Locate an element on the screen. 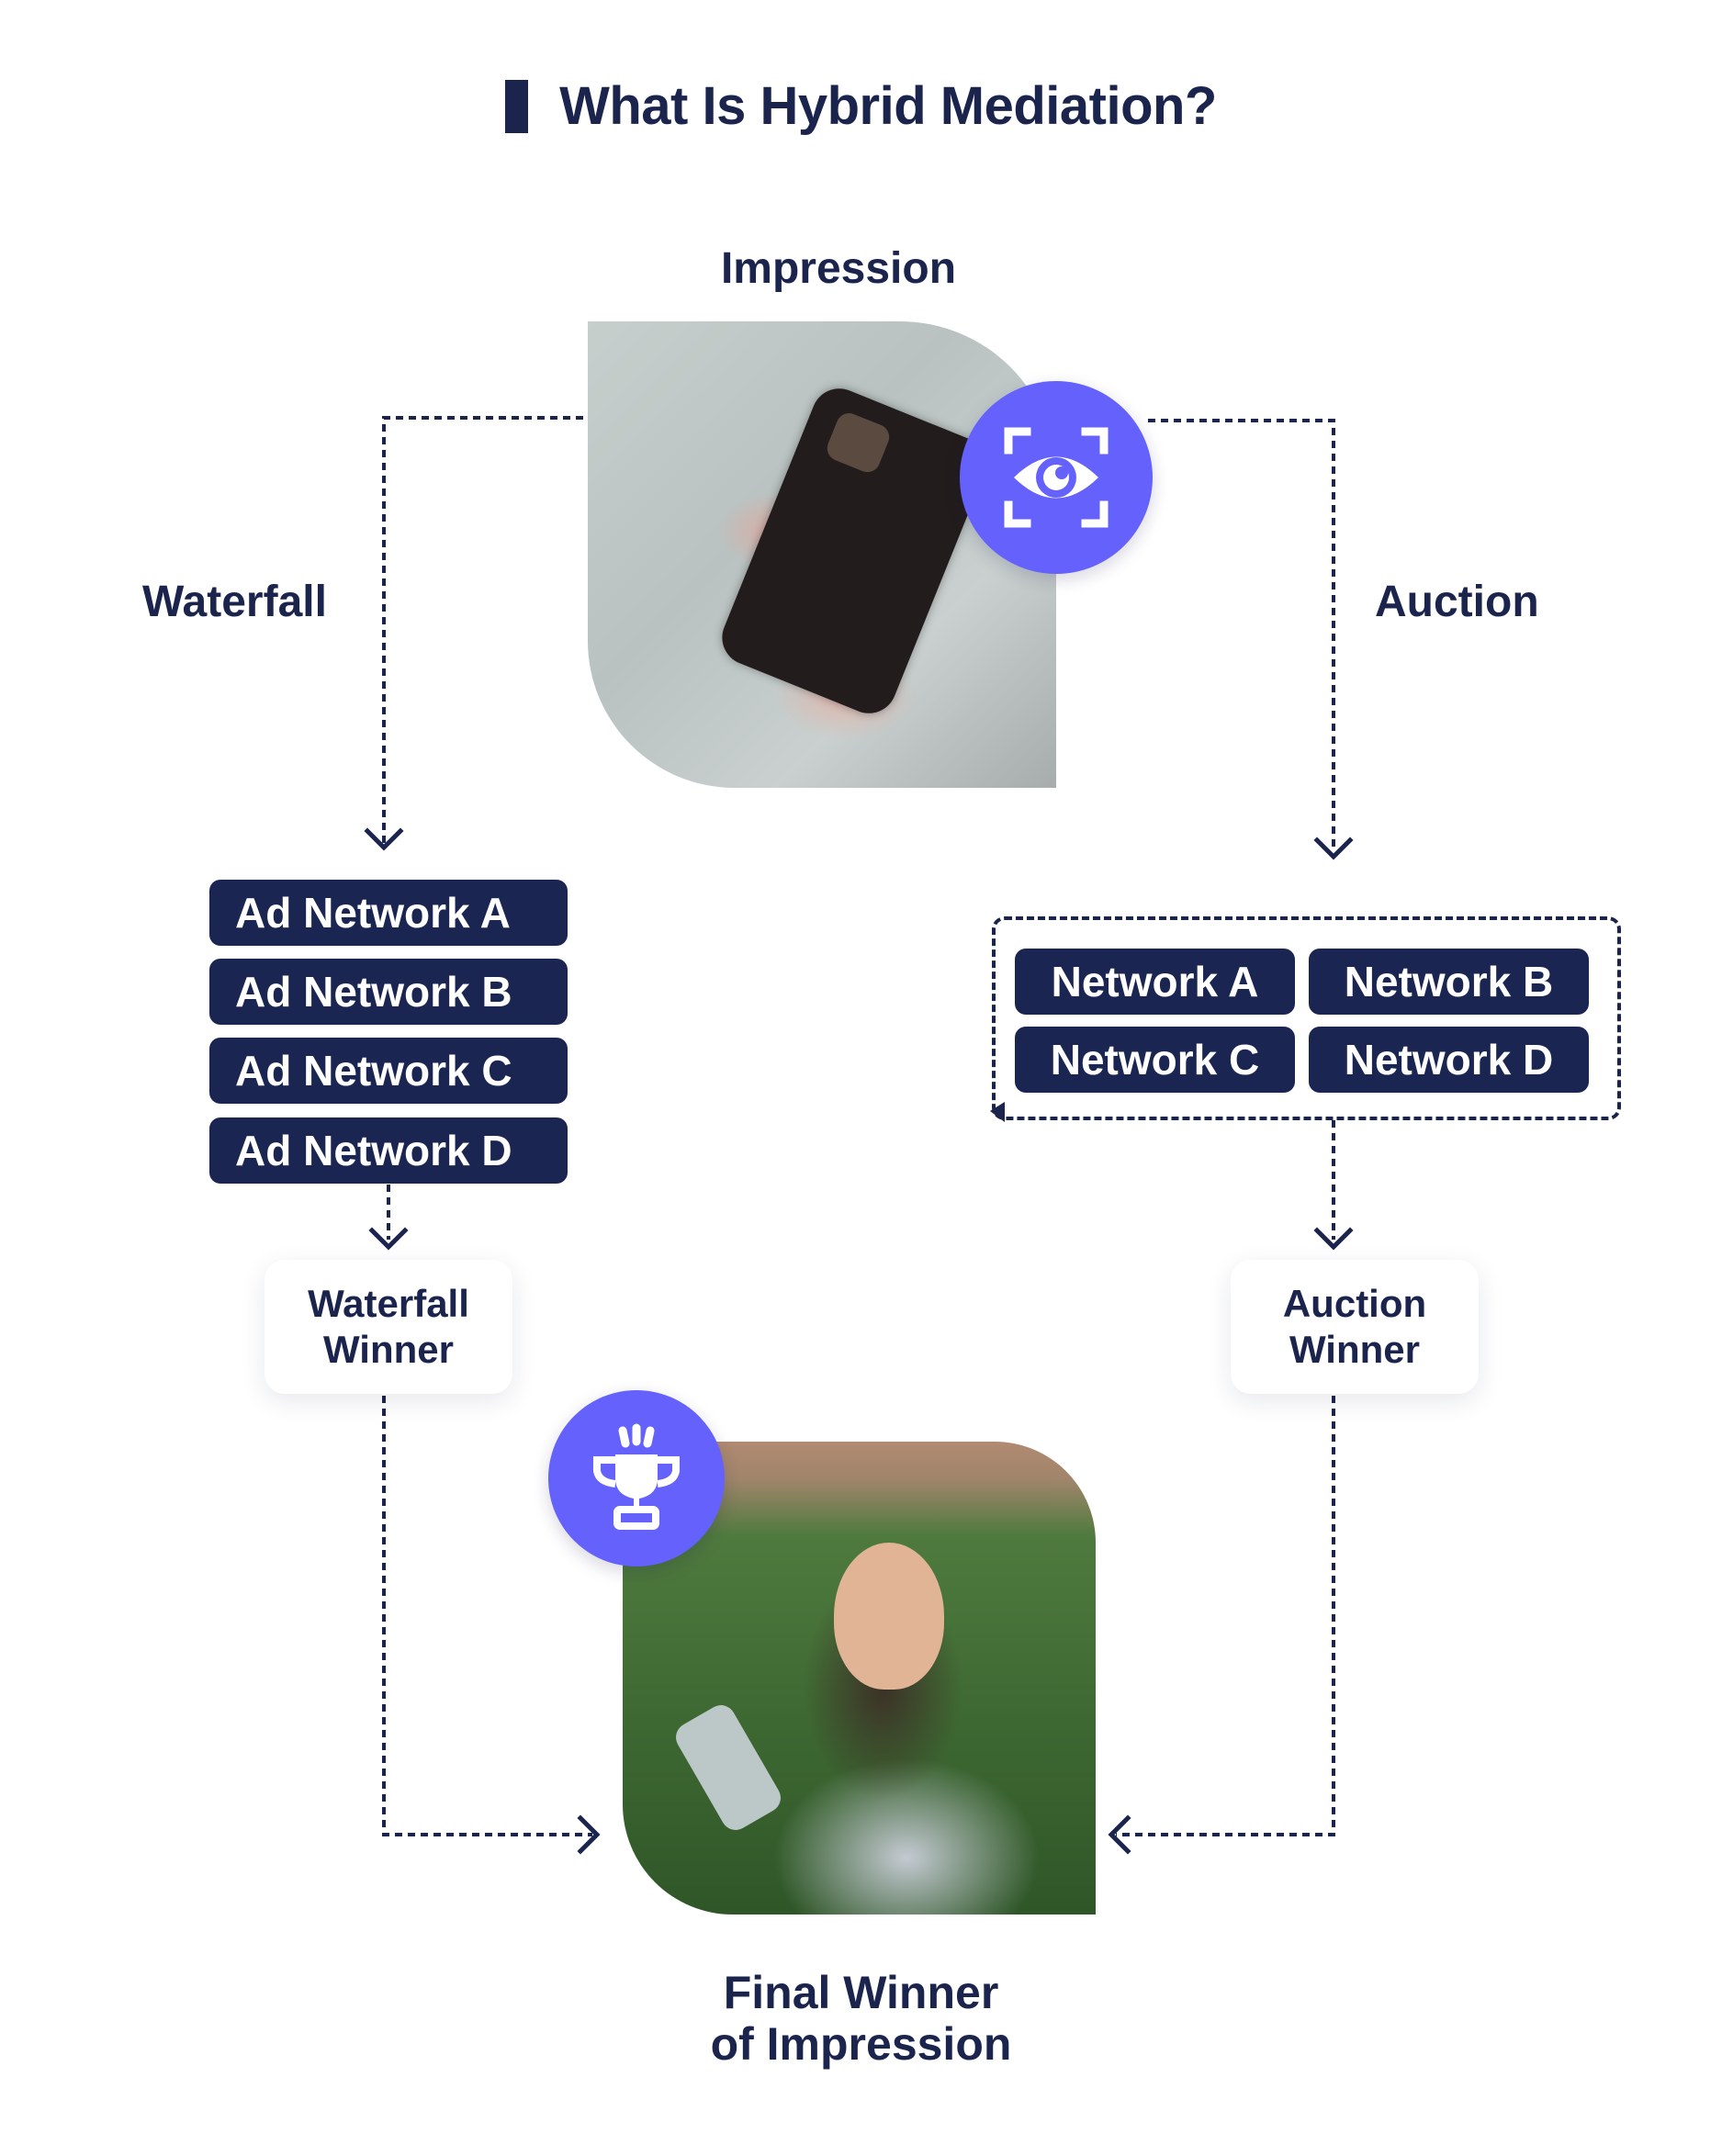 The height and width of the screenshot is (2156, 1722). final-line2: of Impression is located at coordinates (861, 2044).